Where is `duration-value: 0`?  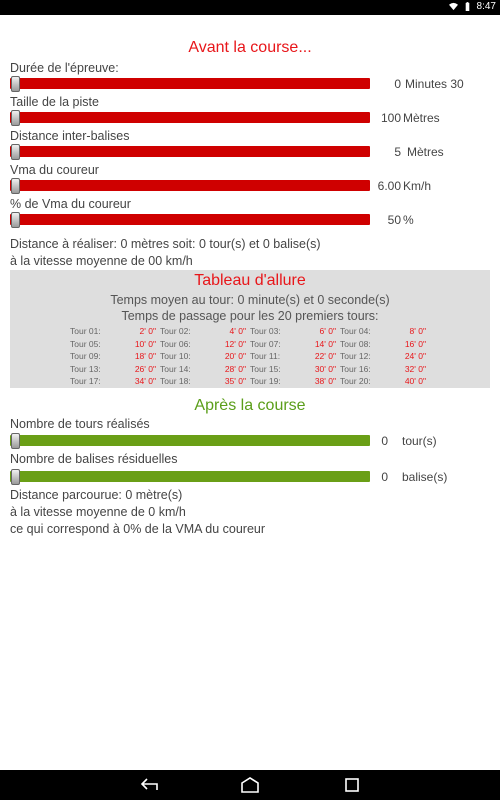
duration-value: 0 is located at coordinates (397, 84).